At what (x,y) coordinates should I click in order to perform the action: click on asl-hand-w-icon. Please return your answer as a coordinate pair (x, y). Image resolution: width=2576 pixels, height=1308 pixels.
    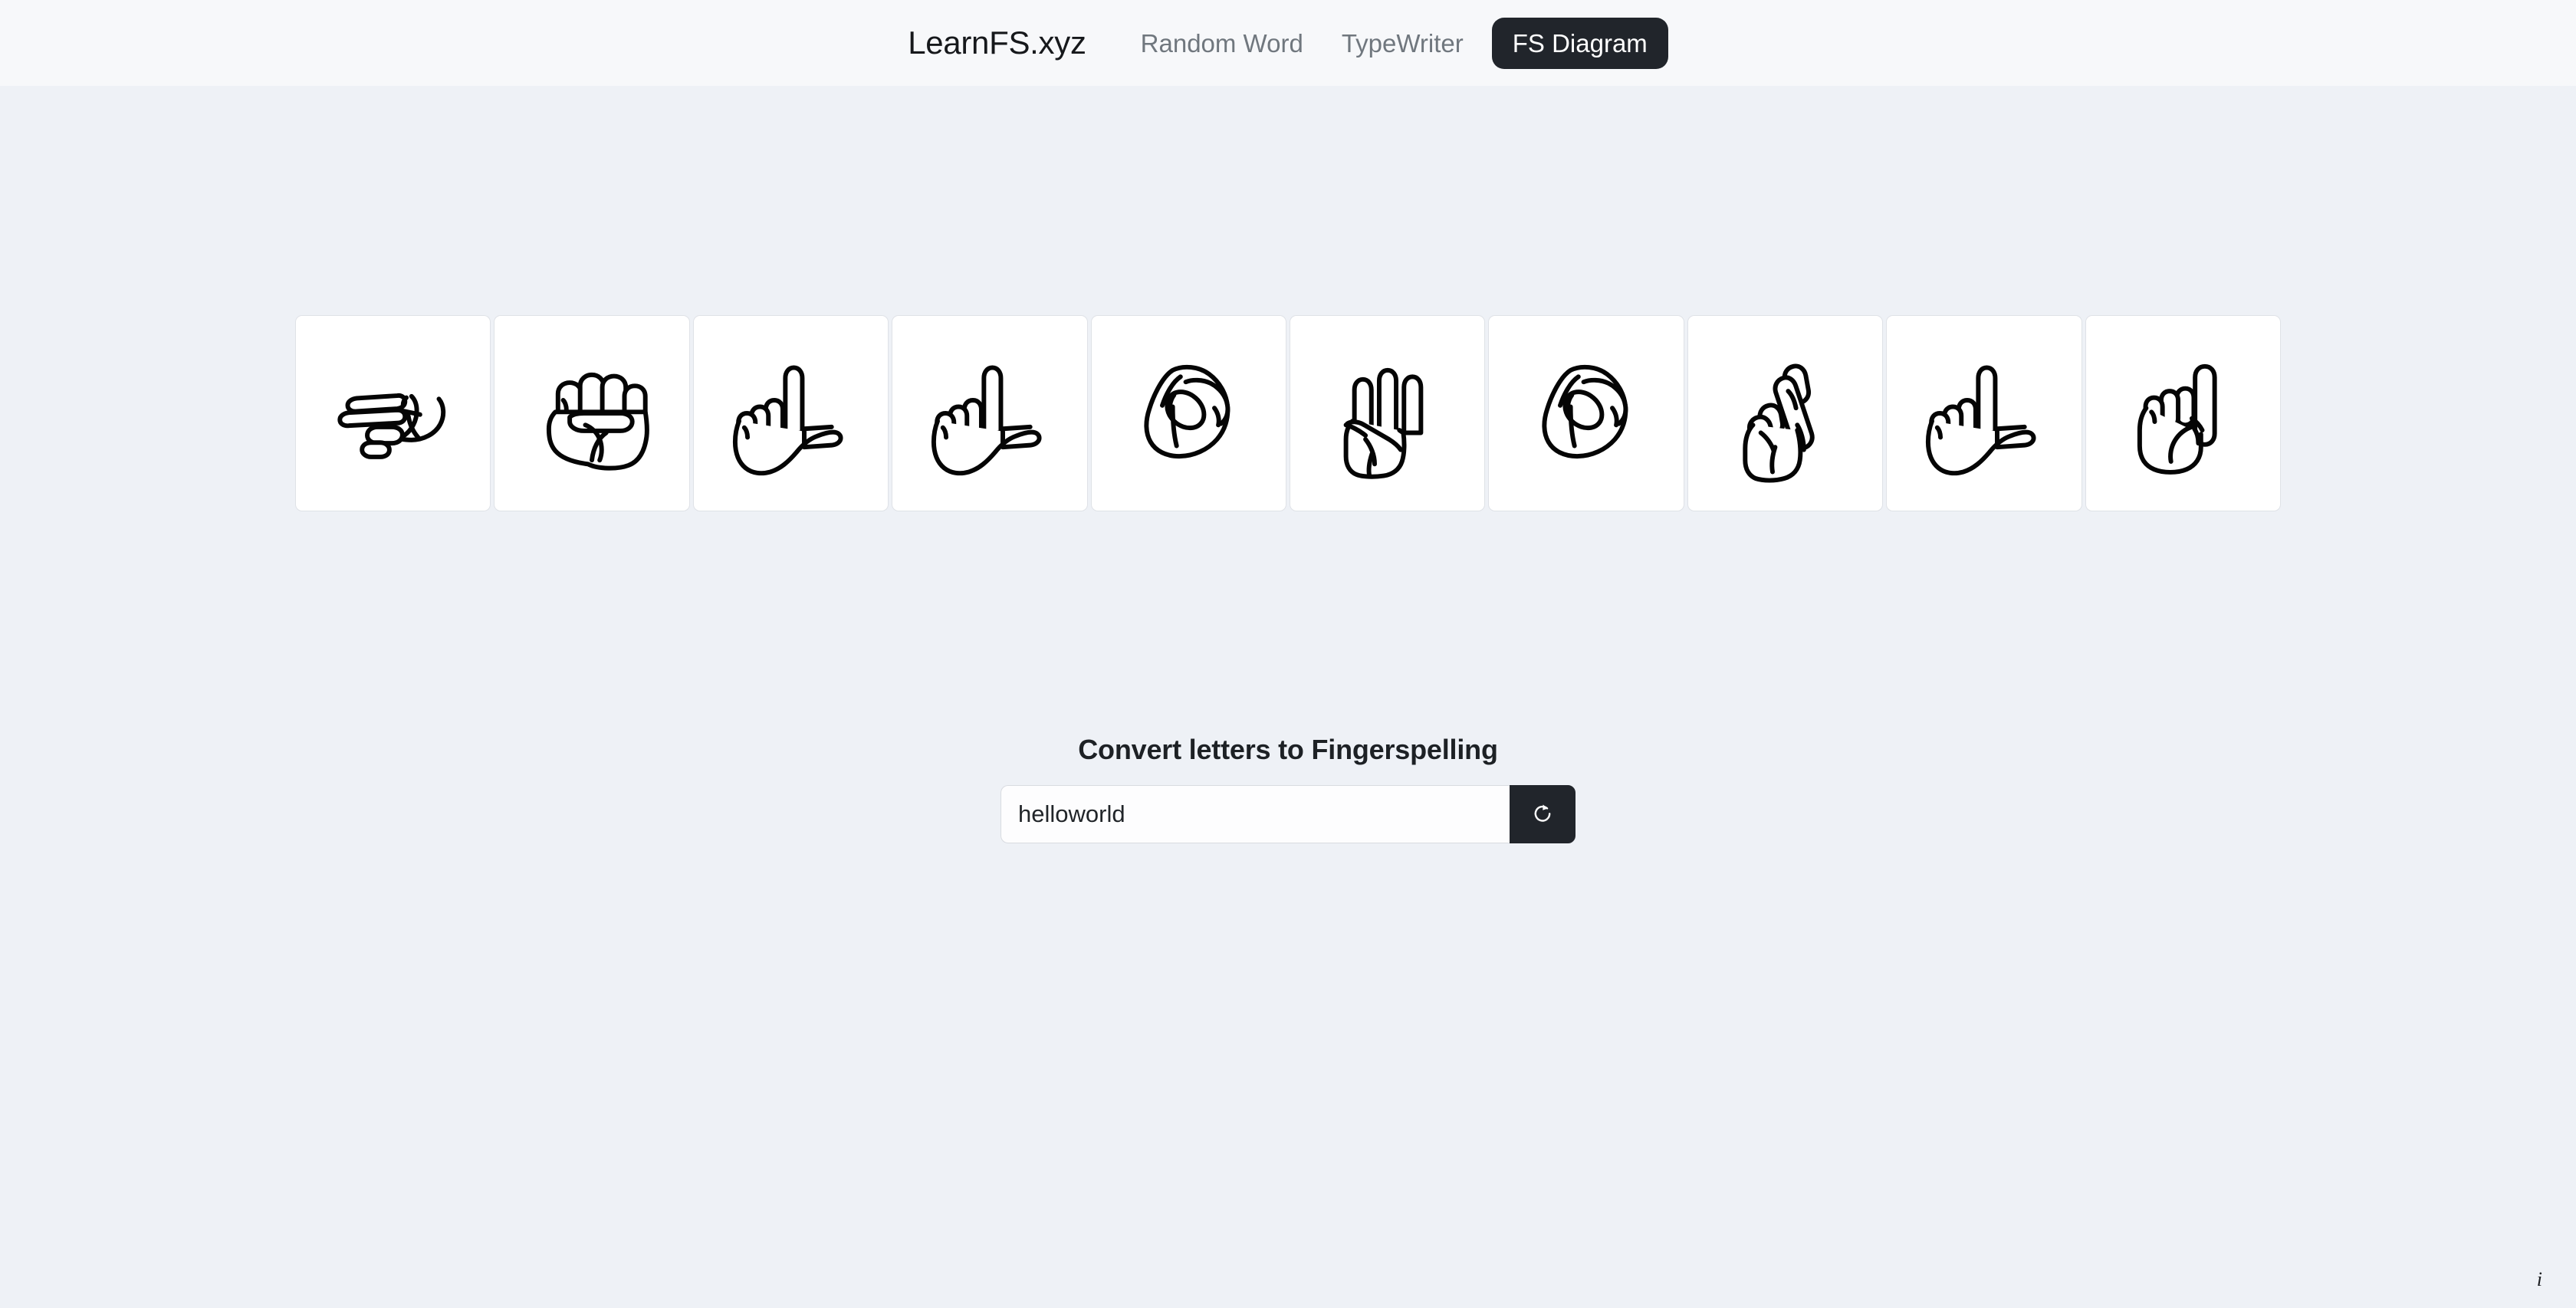
    Looking at the image, I should click on (1384, 423).